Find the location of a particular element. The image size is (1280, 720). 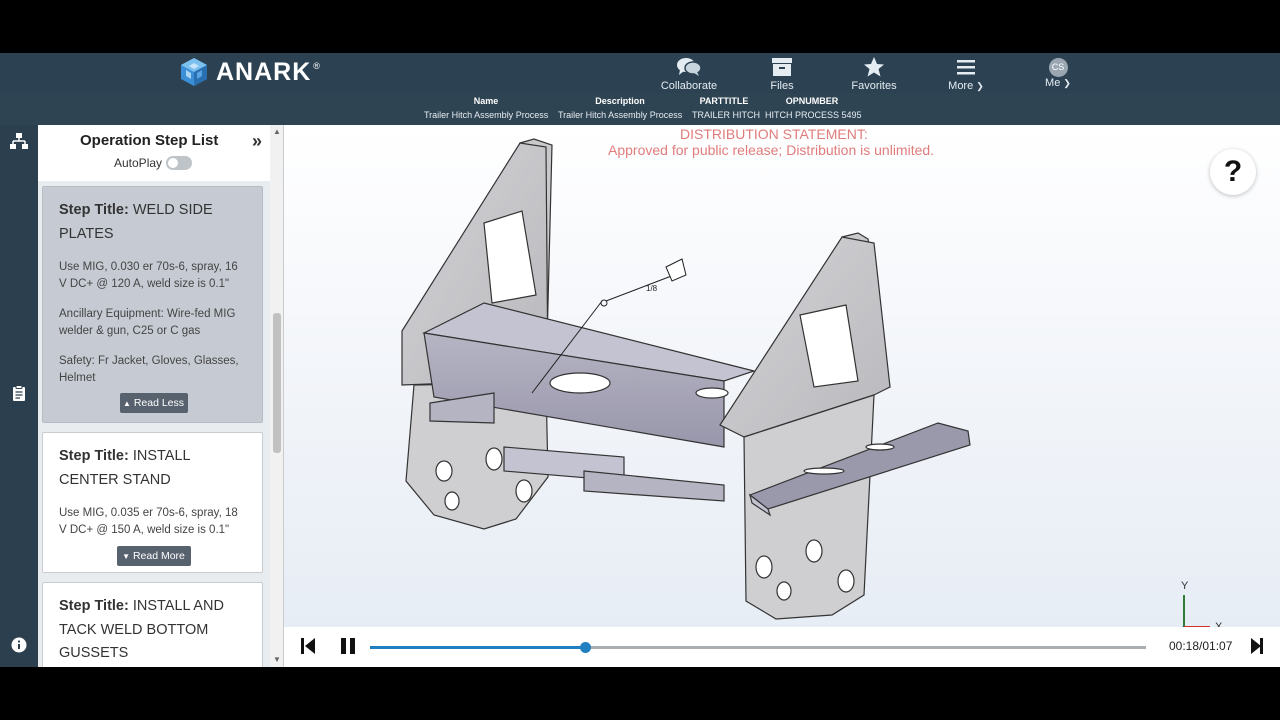

files-icon is located at coordinates (782, 67).